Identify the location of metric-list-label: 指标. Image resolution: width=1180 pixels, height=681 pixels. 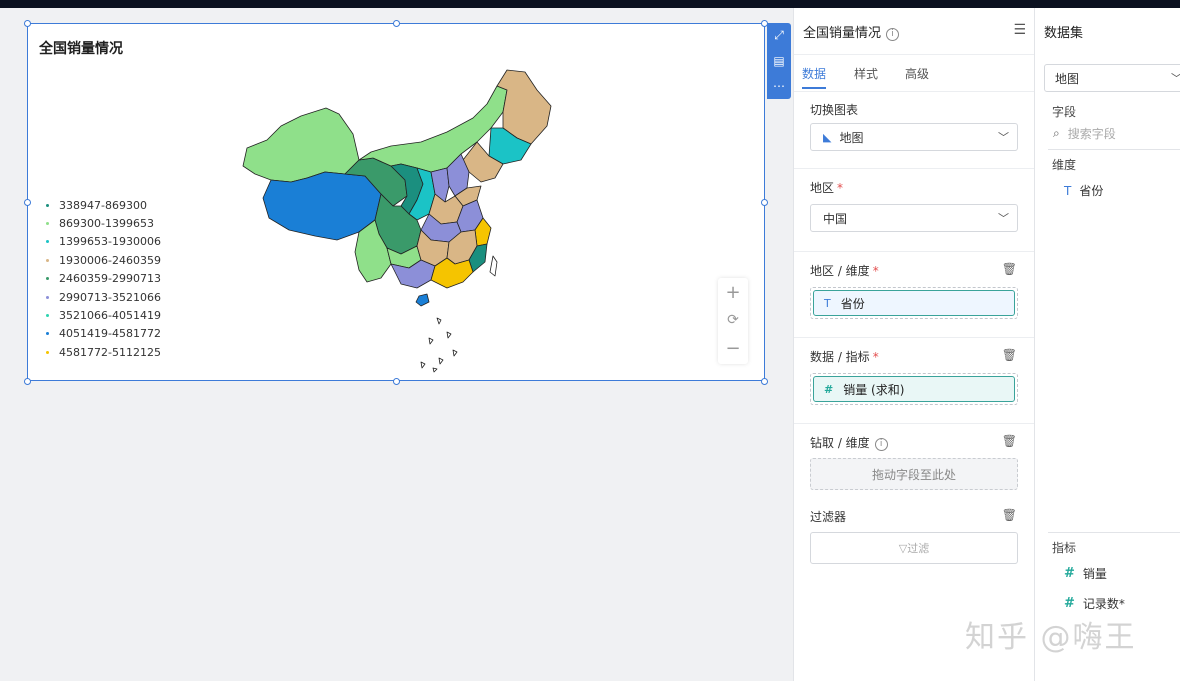
(1064, 548).